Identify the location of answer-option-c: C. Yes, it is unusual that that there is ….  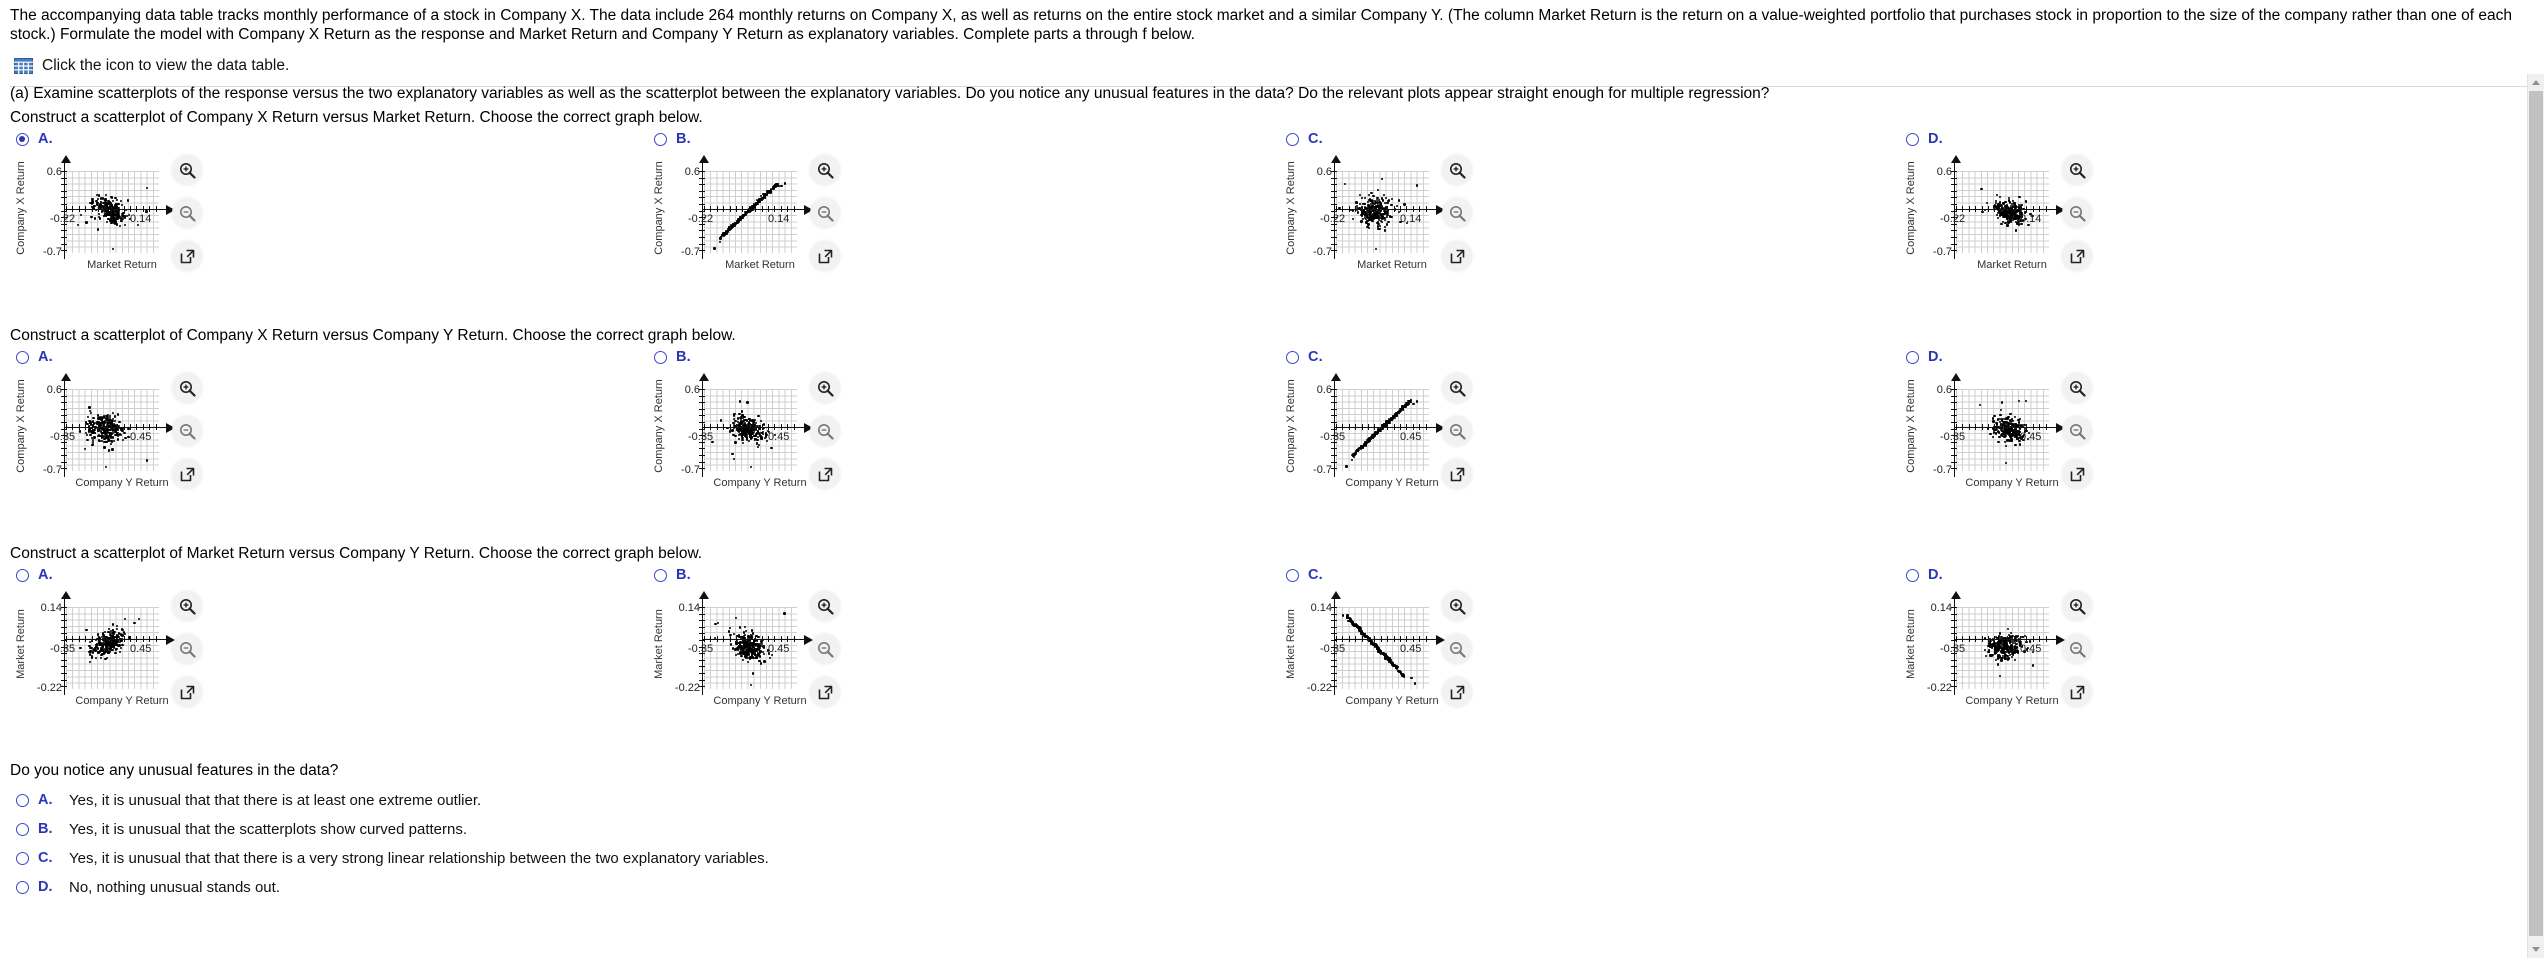
(1264, 858).